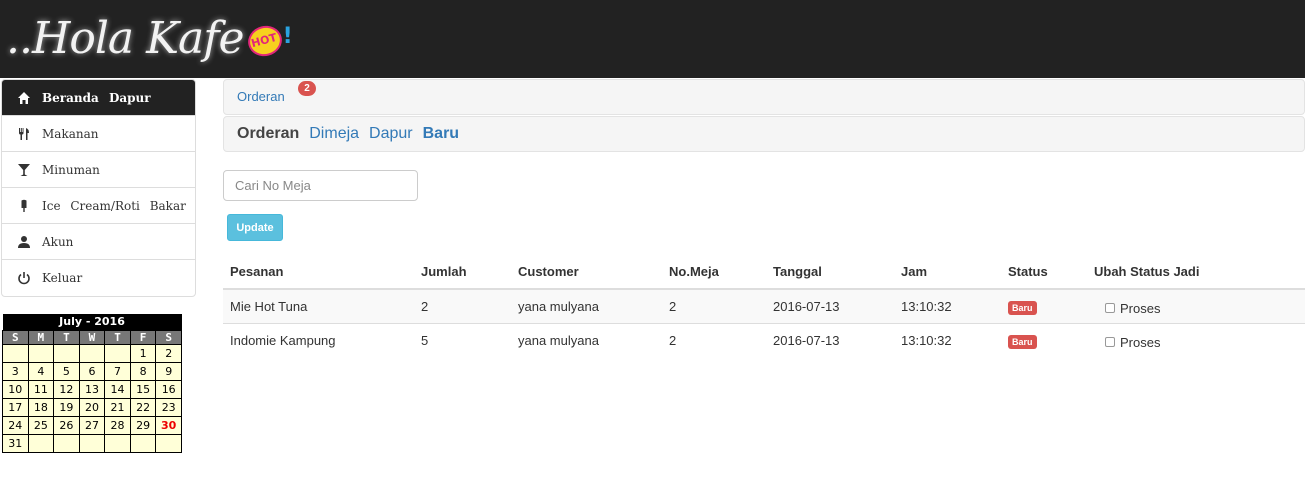 The image size is (1305, 495). What do you see at coordinates (98, 98) in the screenshot?
I see `sidebar-item-beranda-dapur: Beranda Dapur` at bounding box center [98, 98].